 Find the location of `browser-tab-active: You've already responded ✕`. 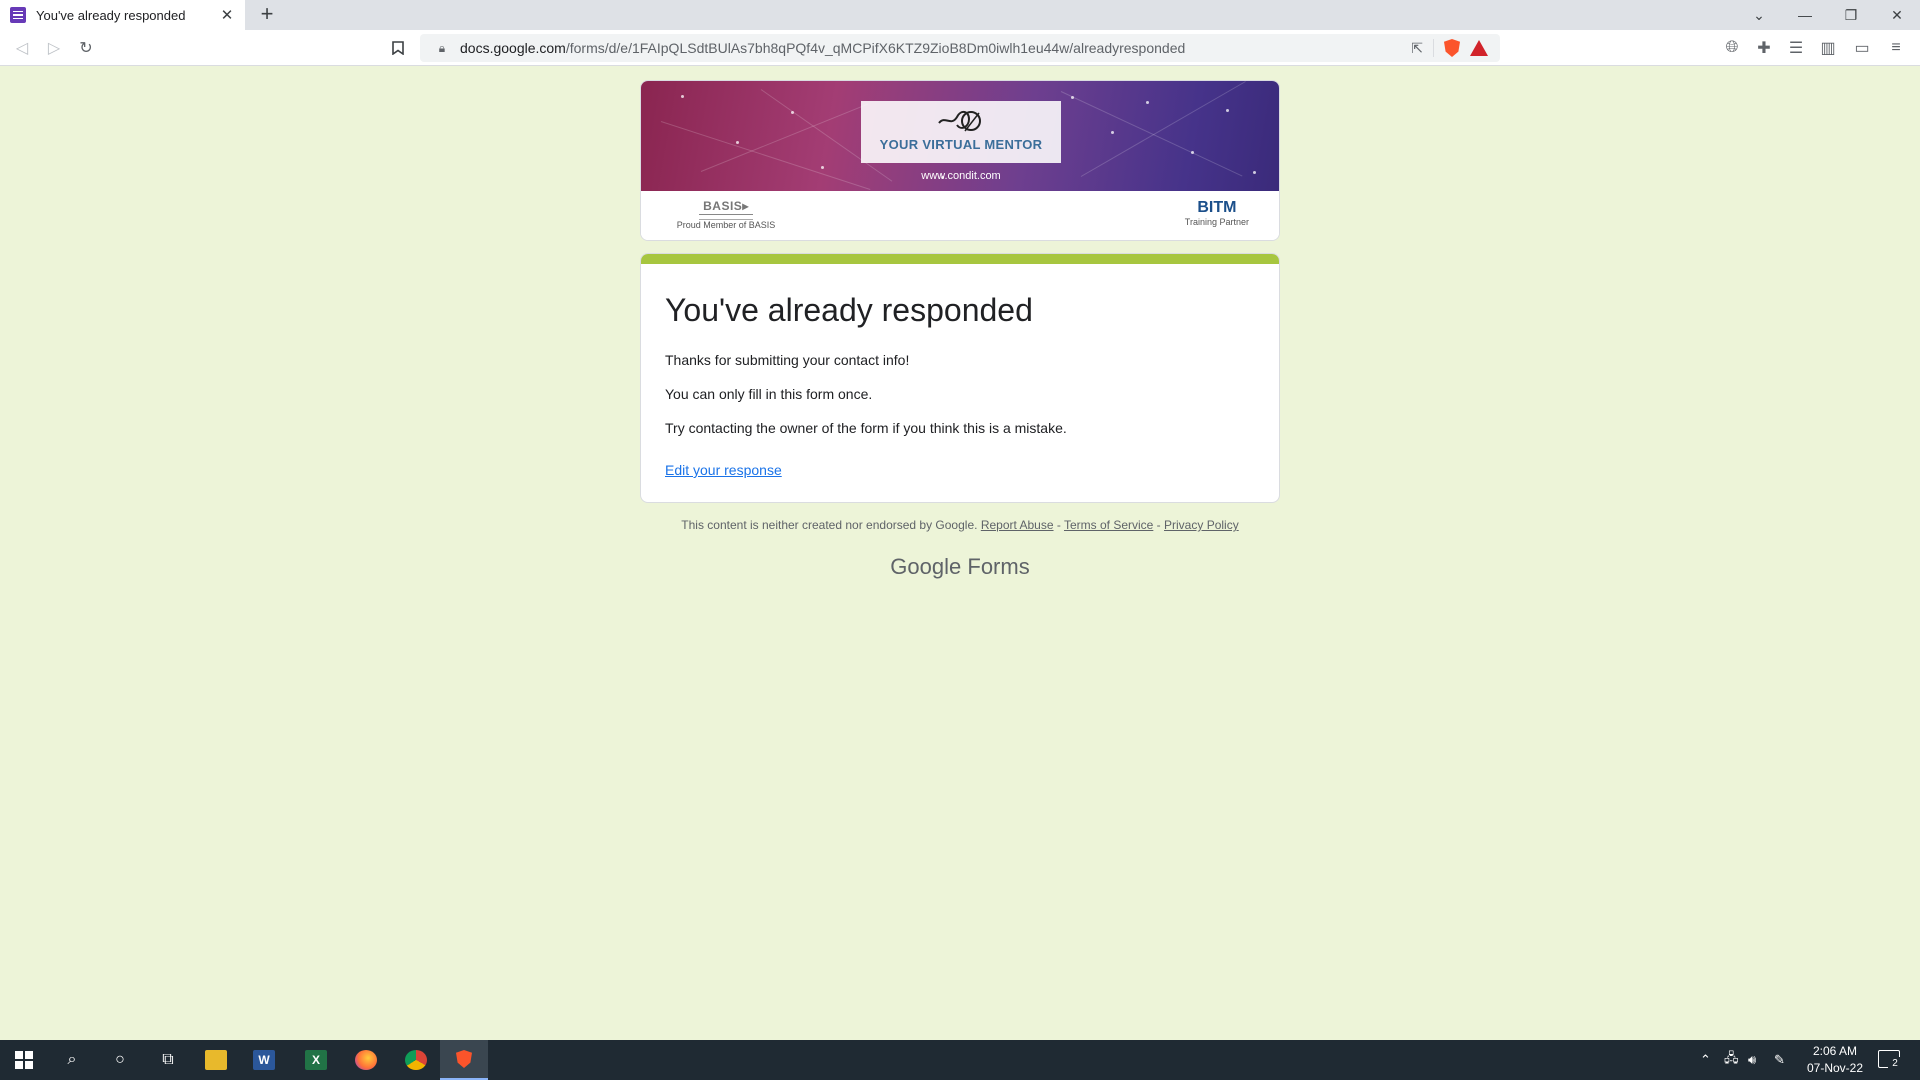

browser-tab-active: You've already responded ✕ is located at coordinates (122, 15).